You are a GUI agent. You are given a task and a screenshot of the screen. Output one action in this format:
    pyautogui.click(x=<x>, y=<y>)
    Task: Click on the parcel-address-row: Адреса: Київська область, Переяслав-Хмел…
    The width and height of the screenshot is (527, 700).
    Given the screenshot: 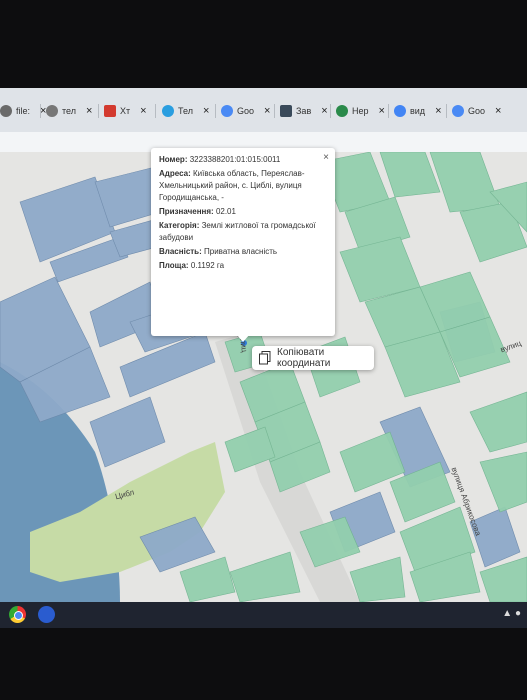 What is the action you would take?
    pyautogui.click(x=243, y=186)
    